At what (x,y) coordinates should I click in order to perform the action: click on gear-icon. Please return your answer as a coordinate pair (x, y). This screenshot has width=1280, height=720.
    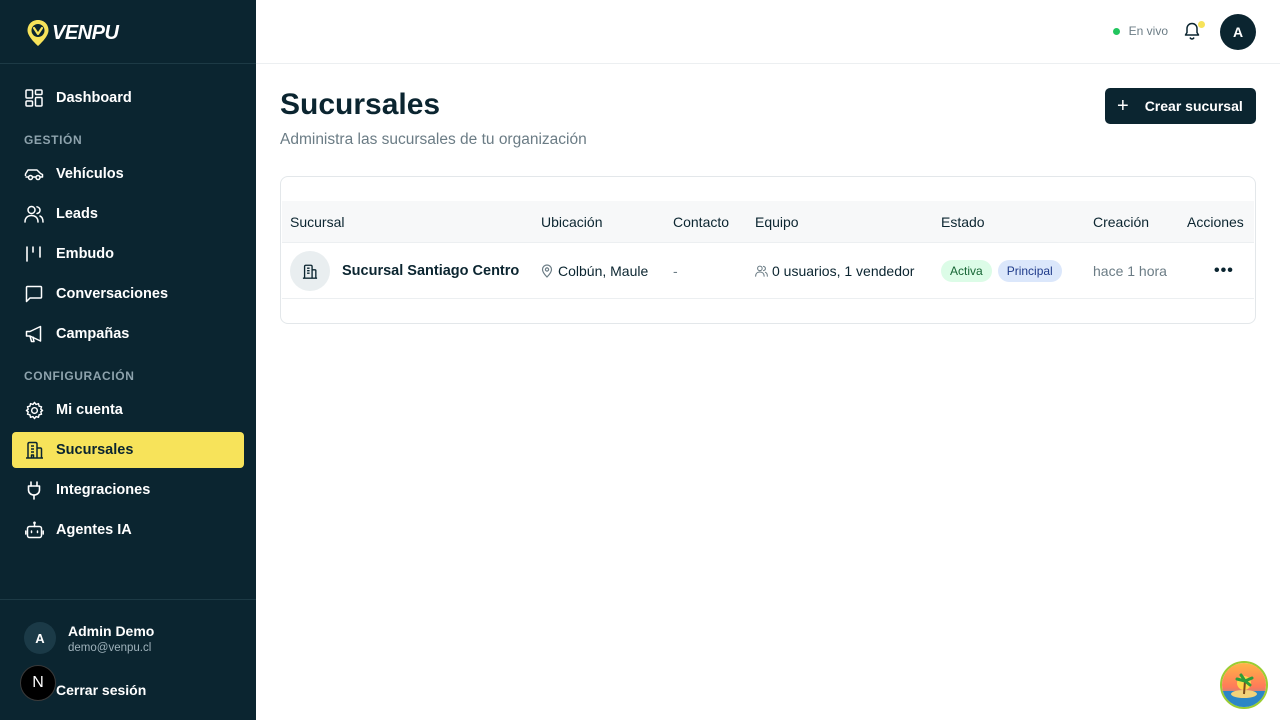
    Looking at the image, I should click on (34, 410).